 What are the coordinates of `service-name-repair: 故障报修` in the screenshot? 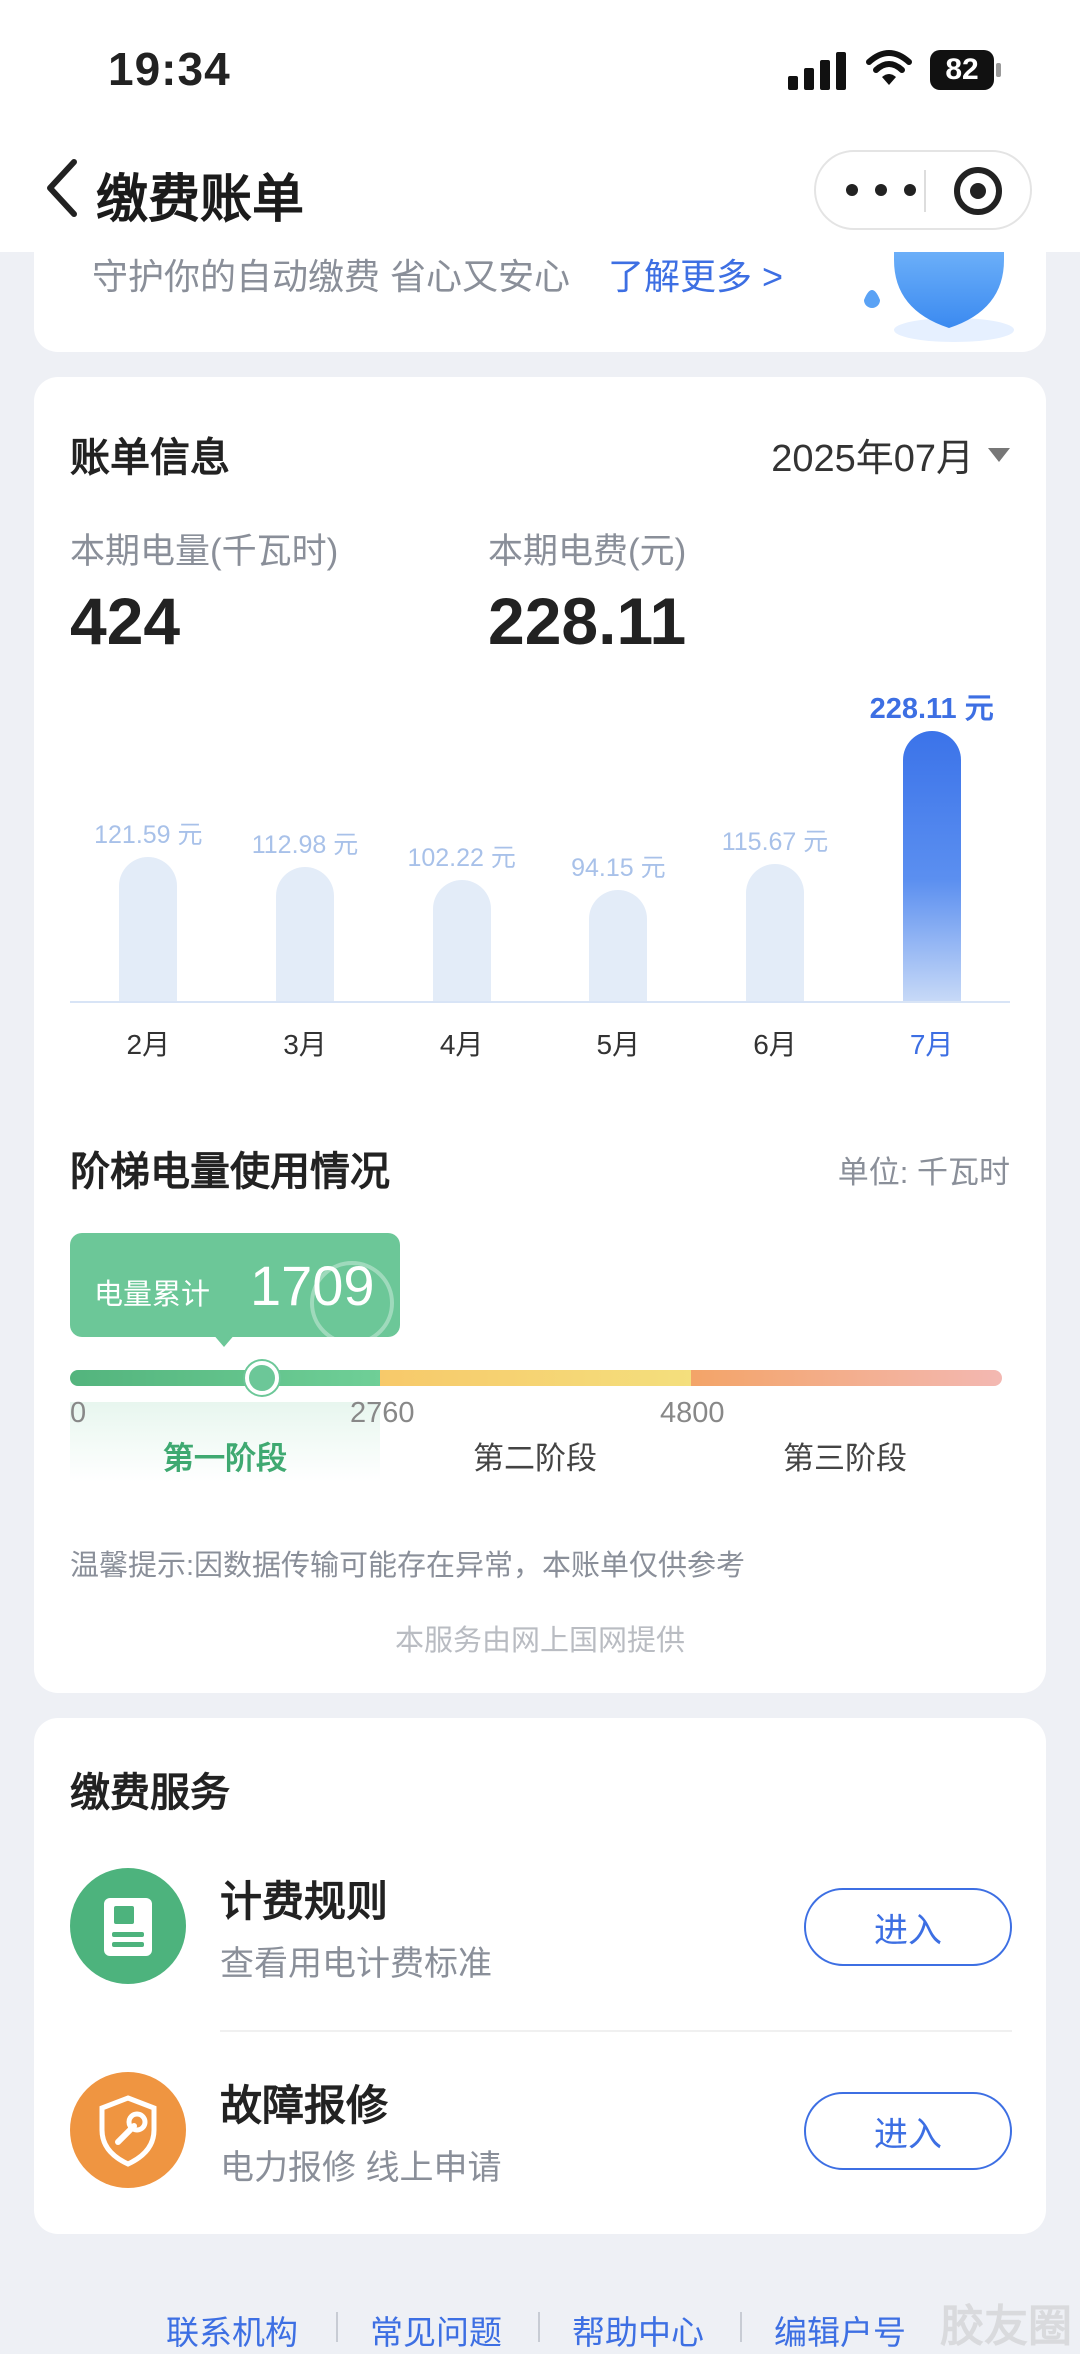 It's located at (304, 2105).